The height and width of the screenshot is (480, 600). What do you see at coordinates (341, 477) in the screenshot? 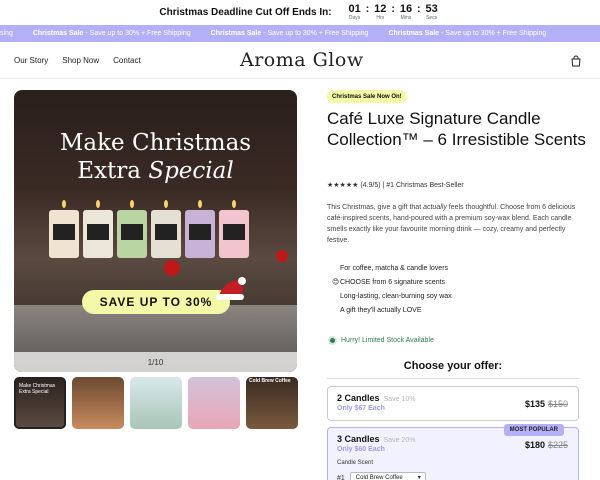
I see `scent-row-number: #1` at bounding box center [341, 477].